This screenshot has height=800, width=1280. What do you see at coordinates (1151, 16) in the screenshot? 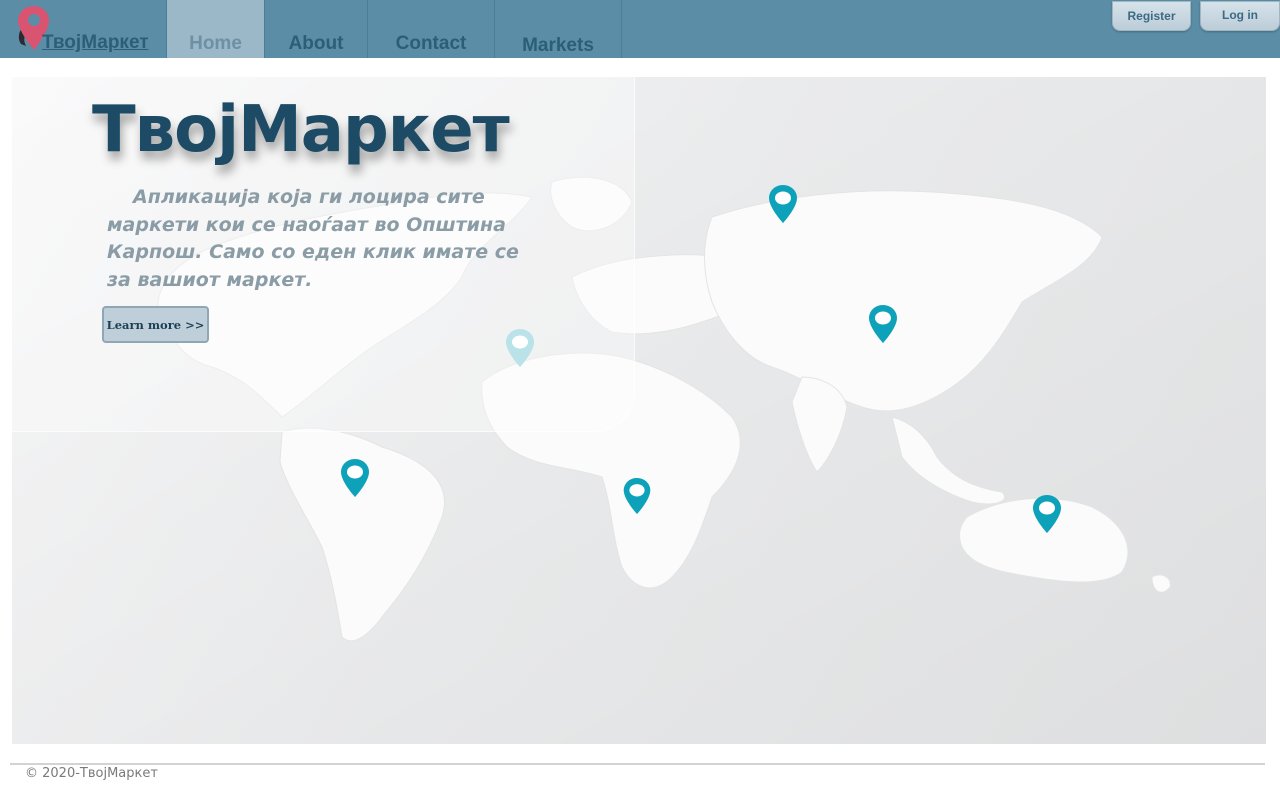
I see `register-button: Register` at bounding box center [1151, 16].